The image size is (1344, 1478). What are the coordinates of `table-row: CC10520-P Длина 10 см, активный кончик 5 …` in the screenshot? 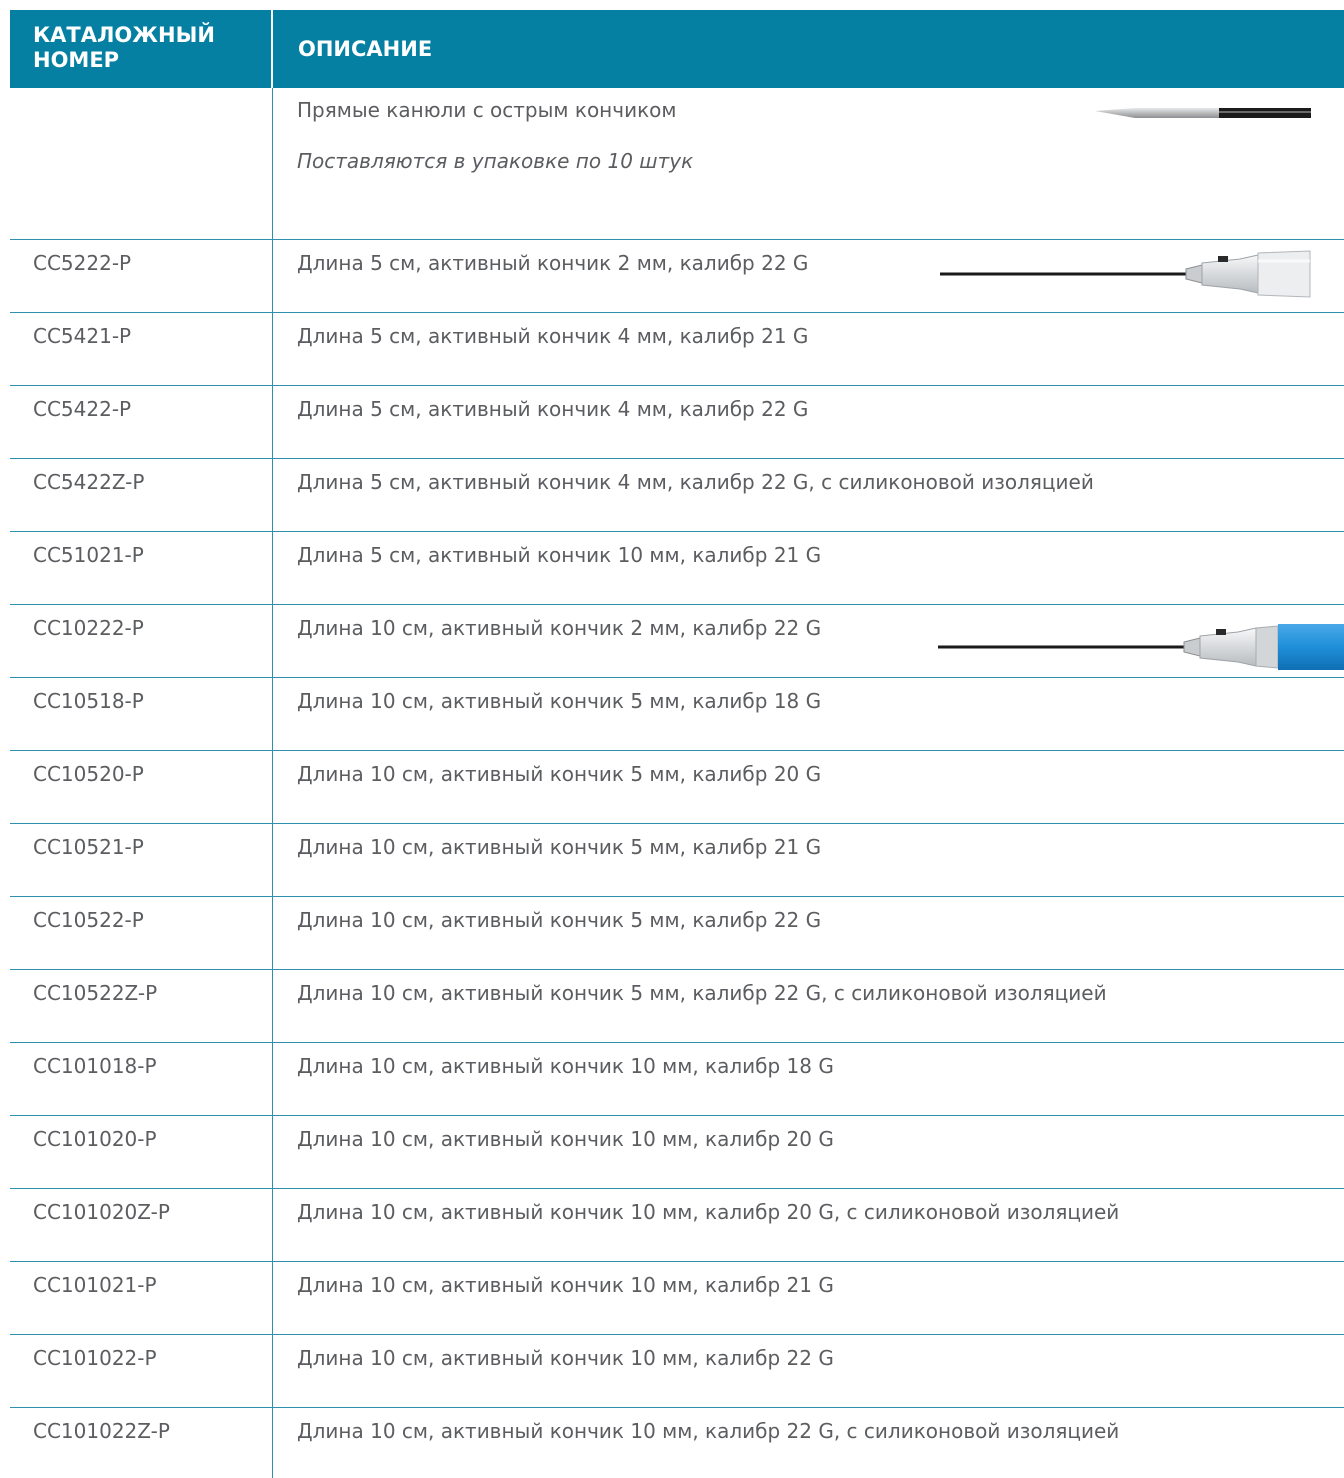 It's located at (677, 787).